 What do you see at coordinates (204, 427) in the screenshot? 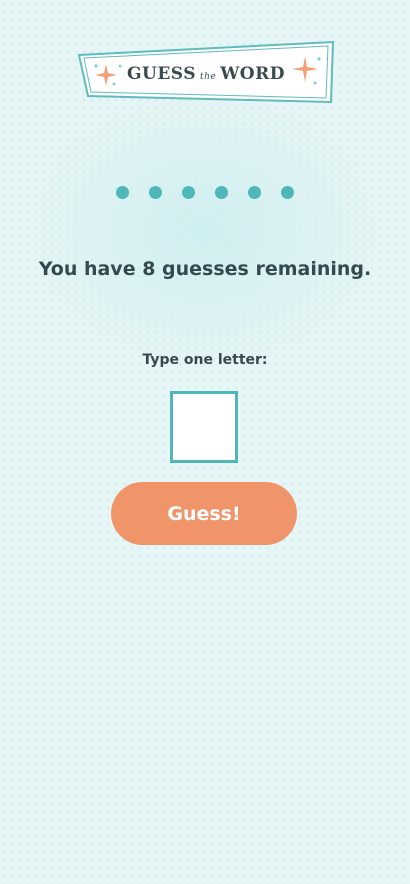
I see `letter-input` at bounding box center [204, 427].